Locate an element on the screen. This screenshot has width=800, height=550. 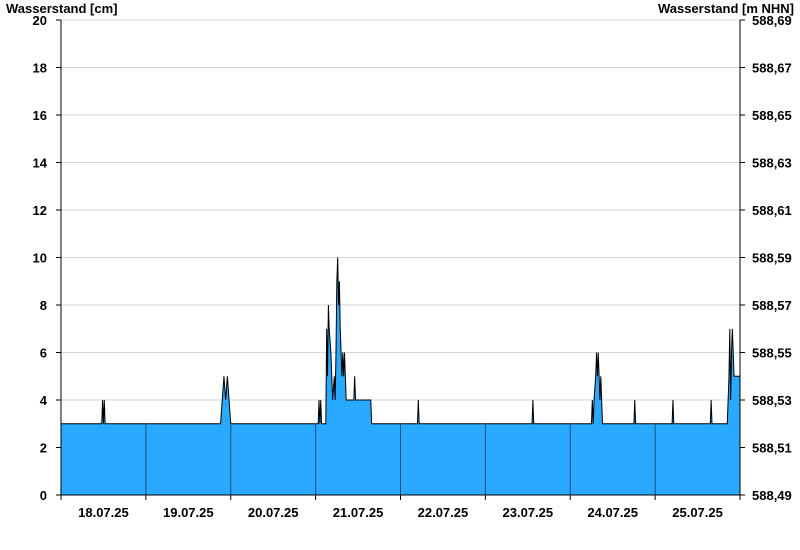
y-right-tick-label: 588,57 is located at coordinates (772, 305).